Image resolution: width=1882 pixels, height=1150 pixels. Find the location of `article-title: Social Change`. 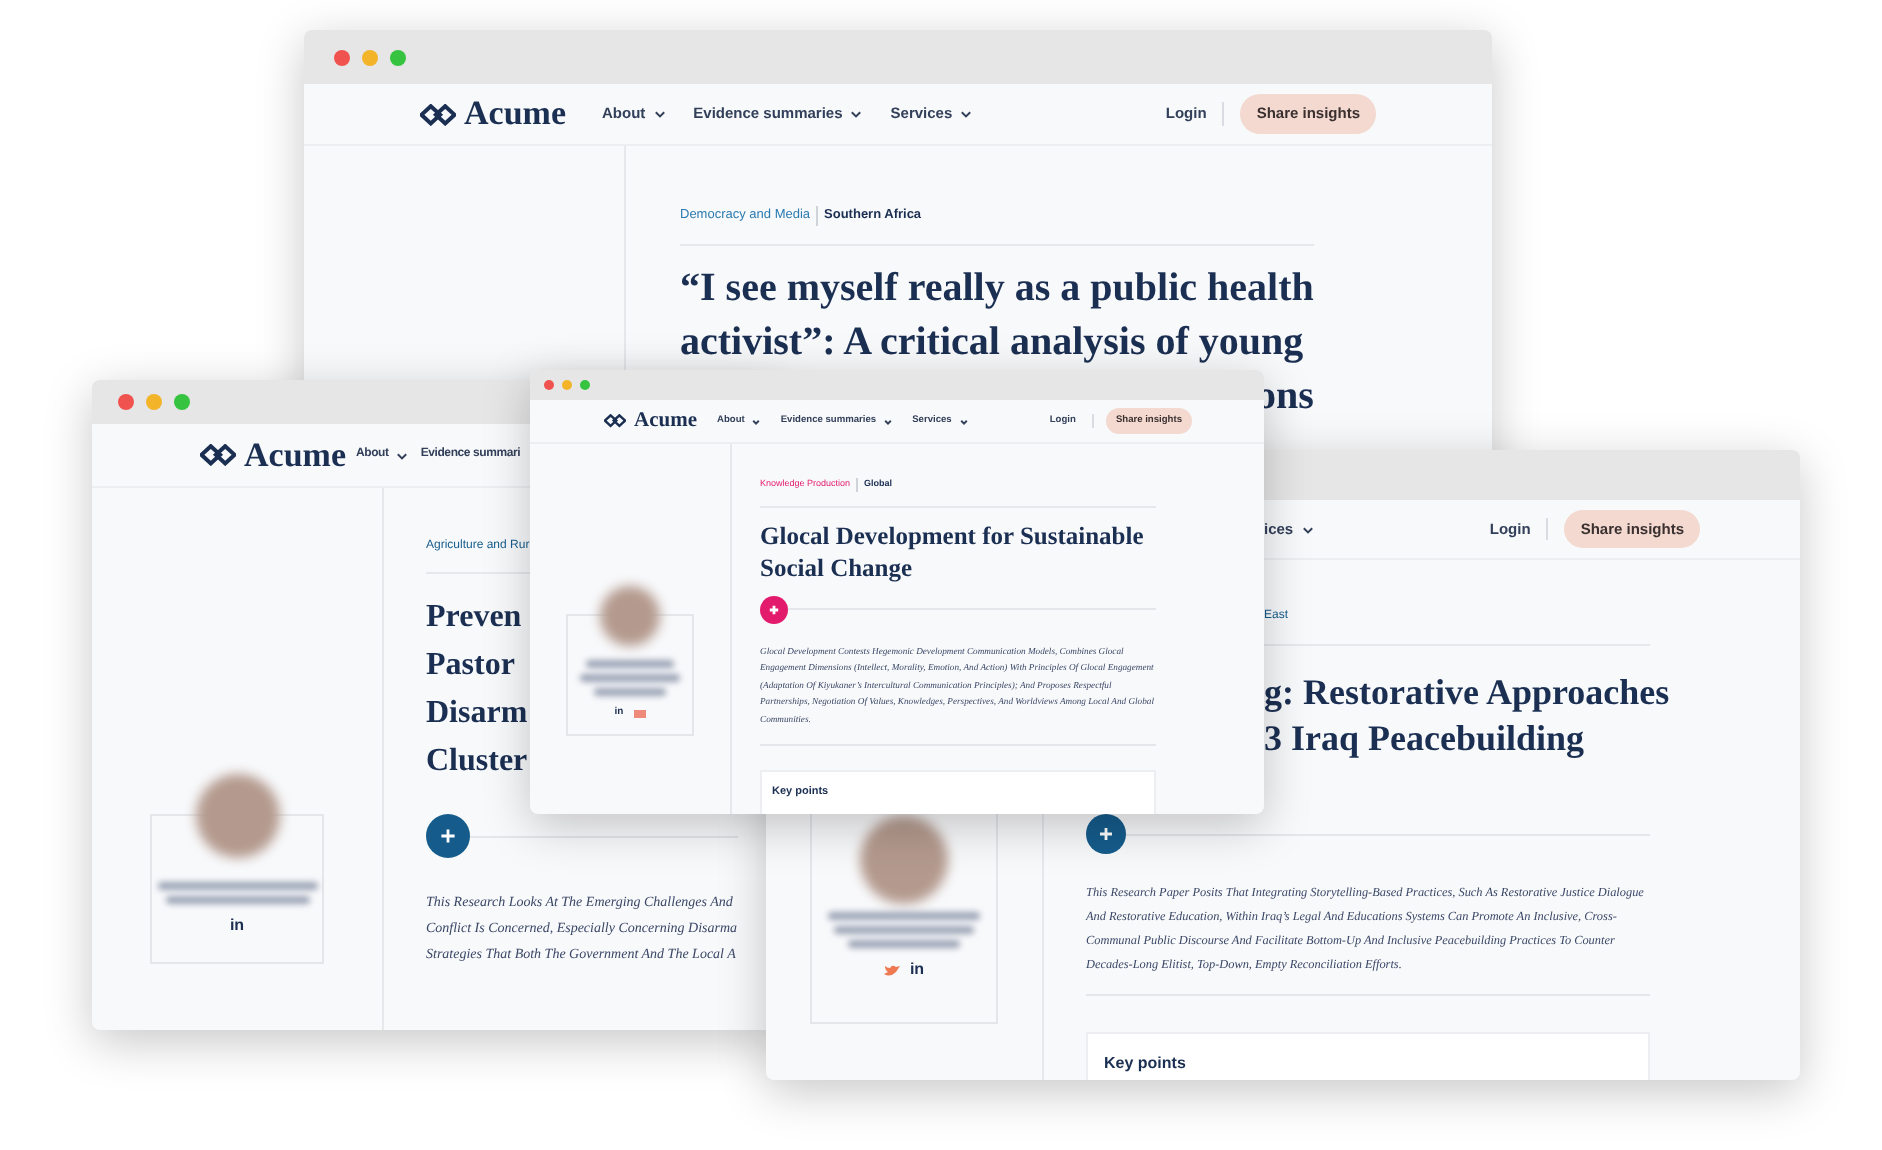

article-title: Social Change is located at coordinates (836, 567).